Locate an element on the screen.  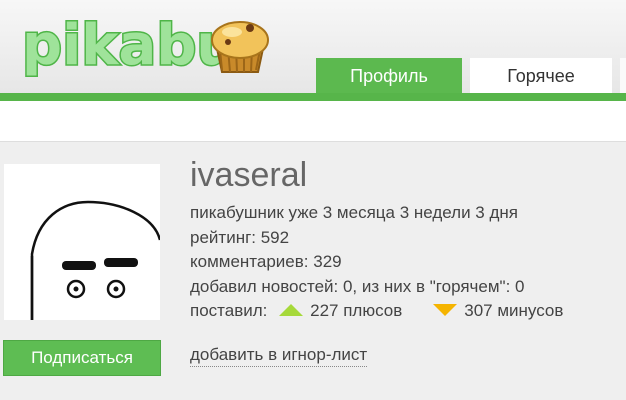
avatar is located at coordinates (83, 242).